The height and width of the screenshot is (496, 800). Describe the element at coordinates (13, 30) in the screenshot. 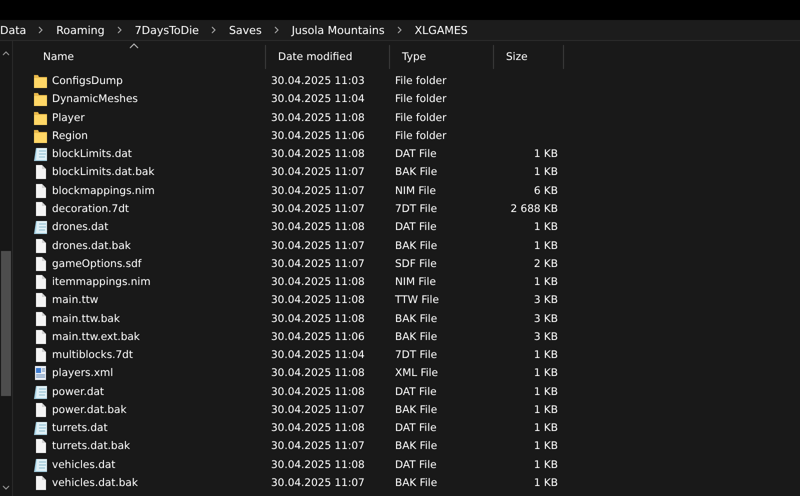

I see `breadcrumb-item: Data` at that location.